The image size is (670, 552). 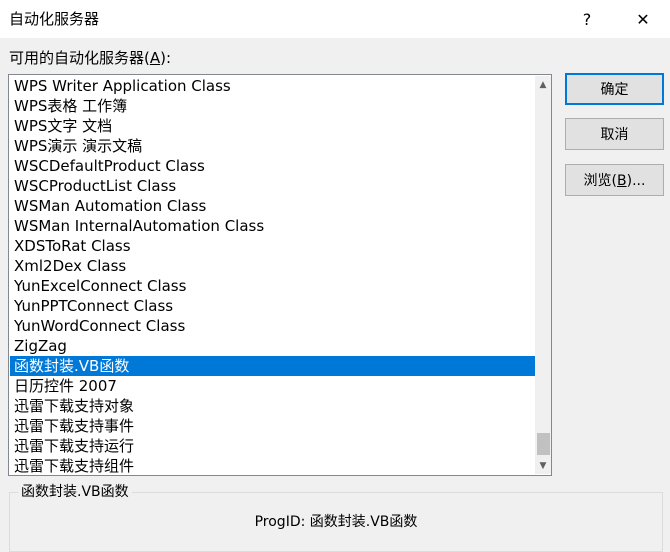 I want to click on cancel-button: 取消, so click(x=614, y=134).